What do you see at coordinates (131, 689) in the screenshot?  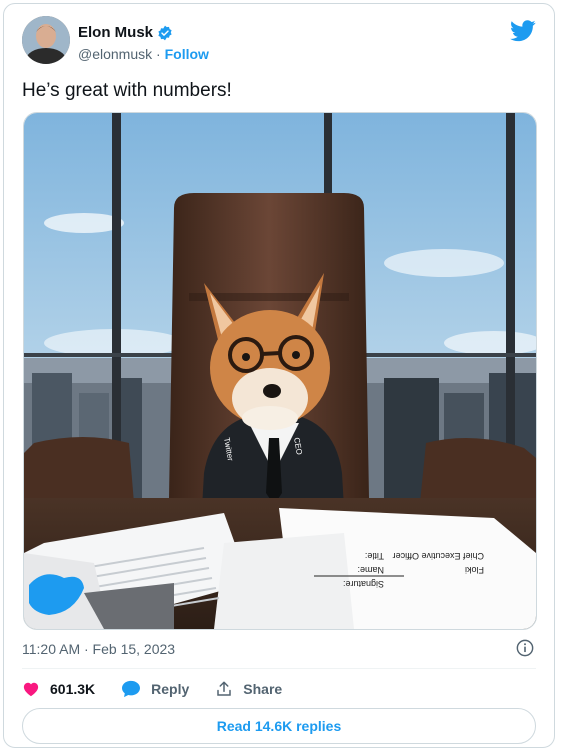 I see `reply-bubble-icon` at bounding box center [131, 689].